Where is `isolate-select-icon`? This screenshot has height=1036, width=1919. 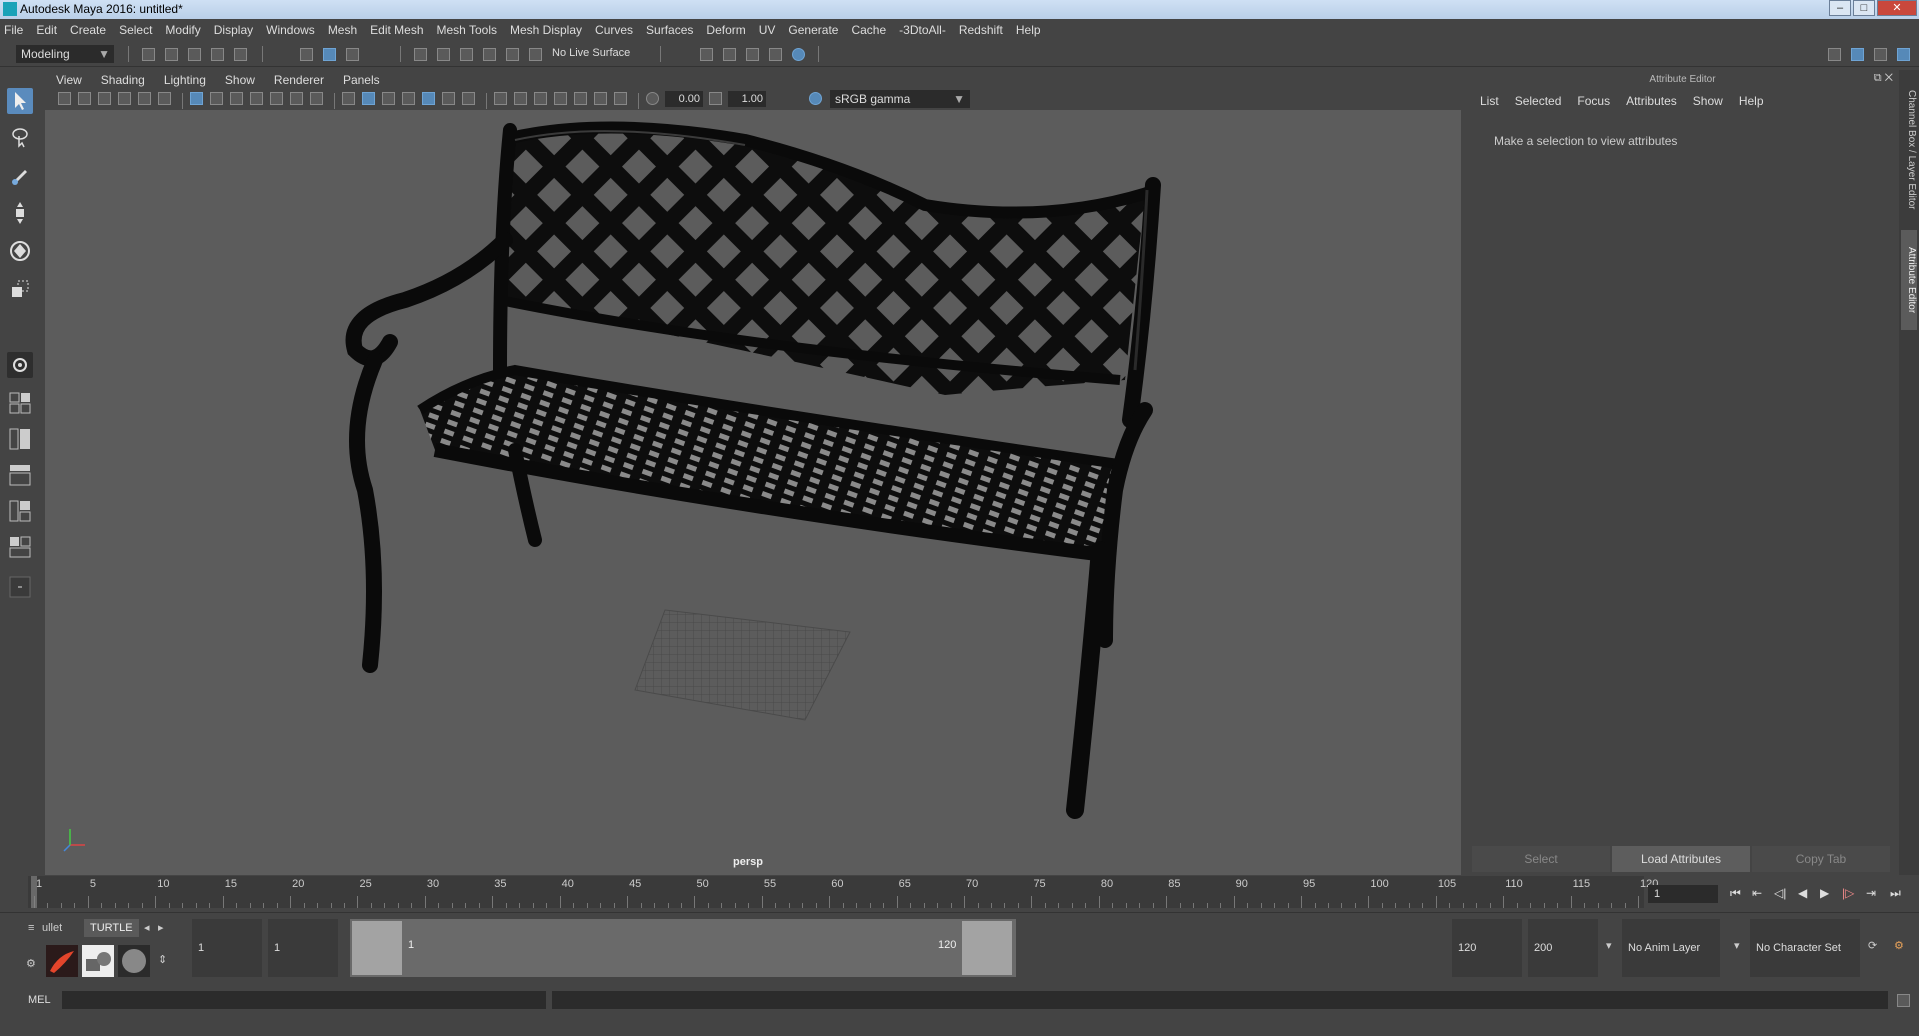 isolate-select-icon is located at coordinates (560, 98).